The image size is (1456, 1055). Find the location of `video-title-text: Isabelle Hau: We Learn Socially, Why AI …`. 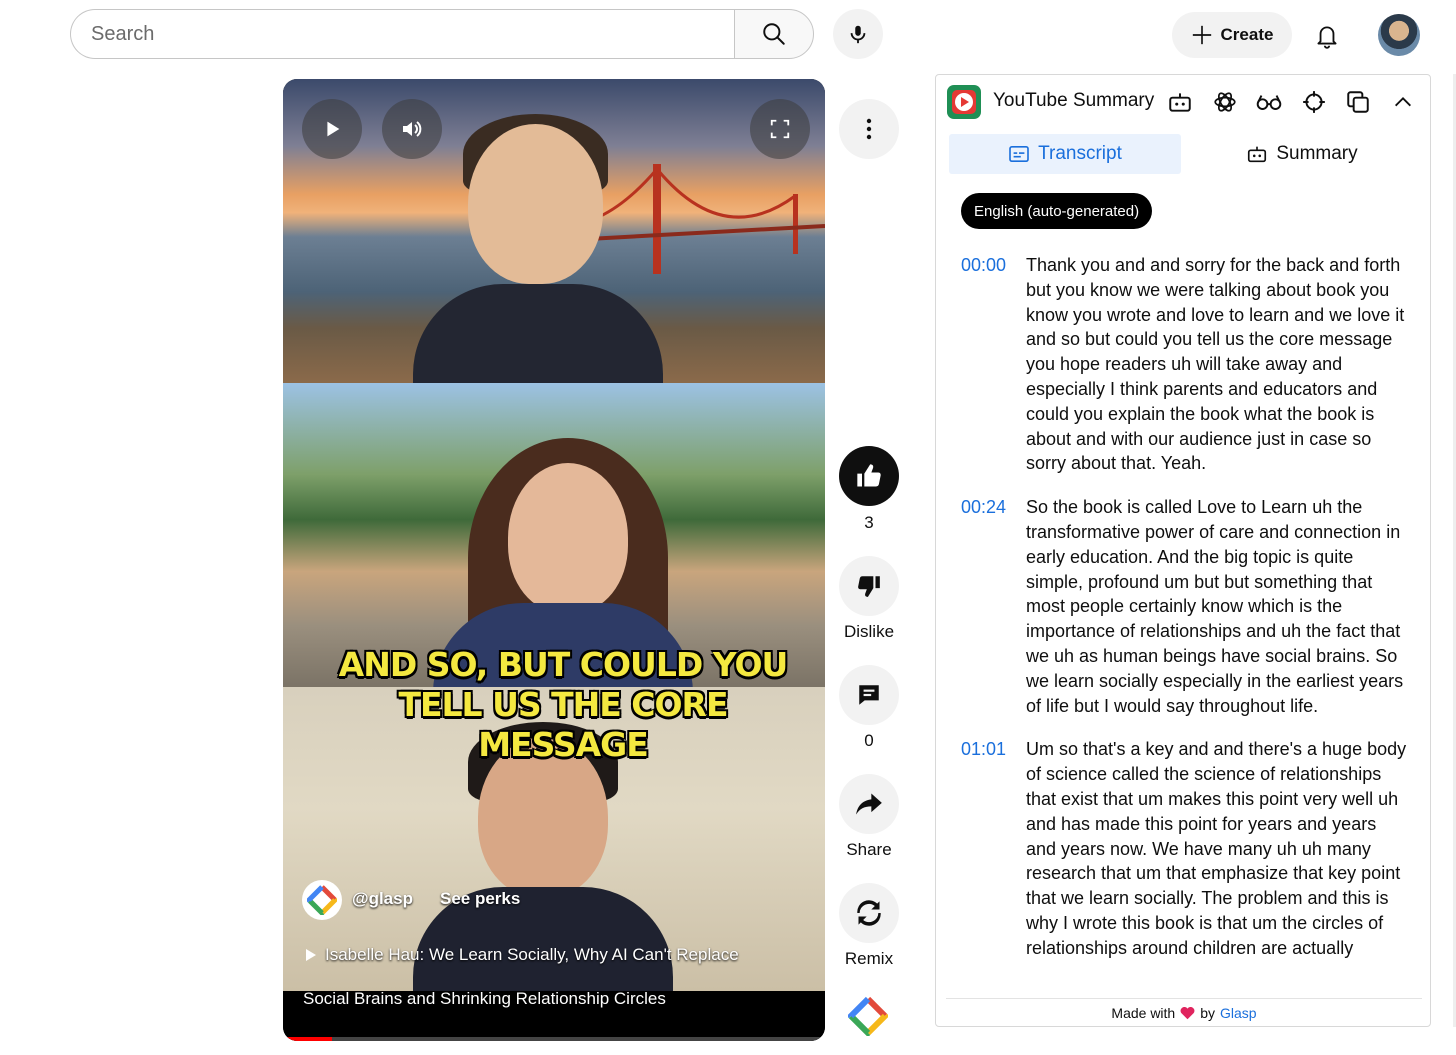

video-title-text: Isabelle Hau: We Learn Socially, Why AI … is located at coordinates (532, 954).